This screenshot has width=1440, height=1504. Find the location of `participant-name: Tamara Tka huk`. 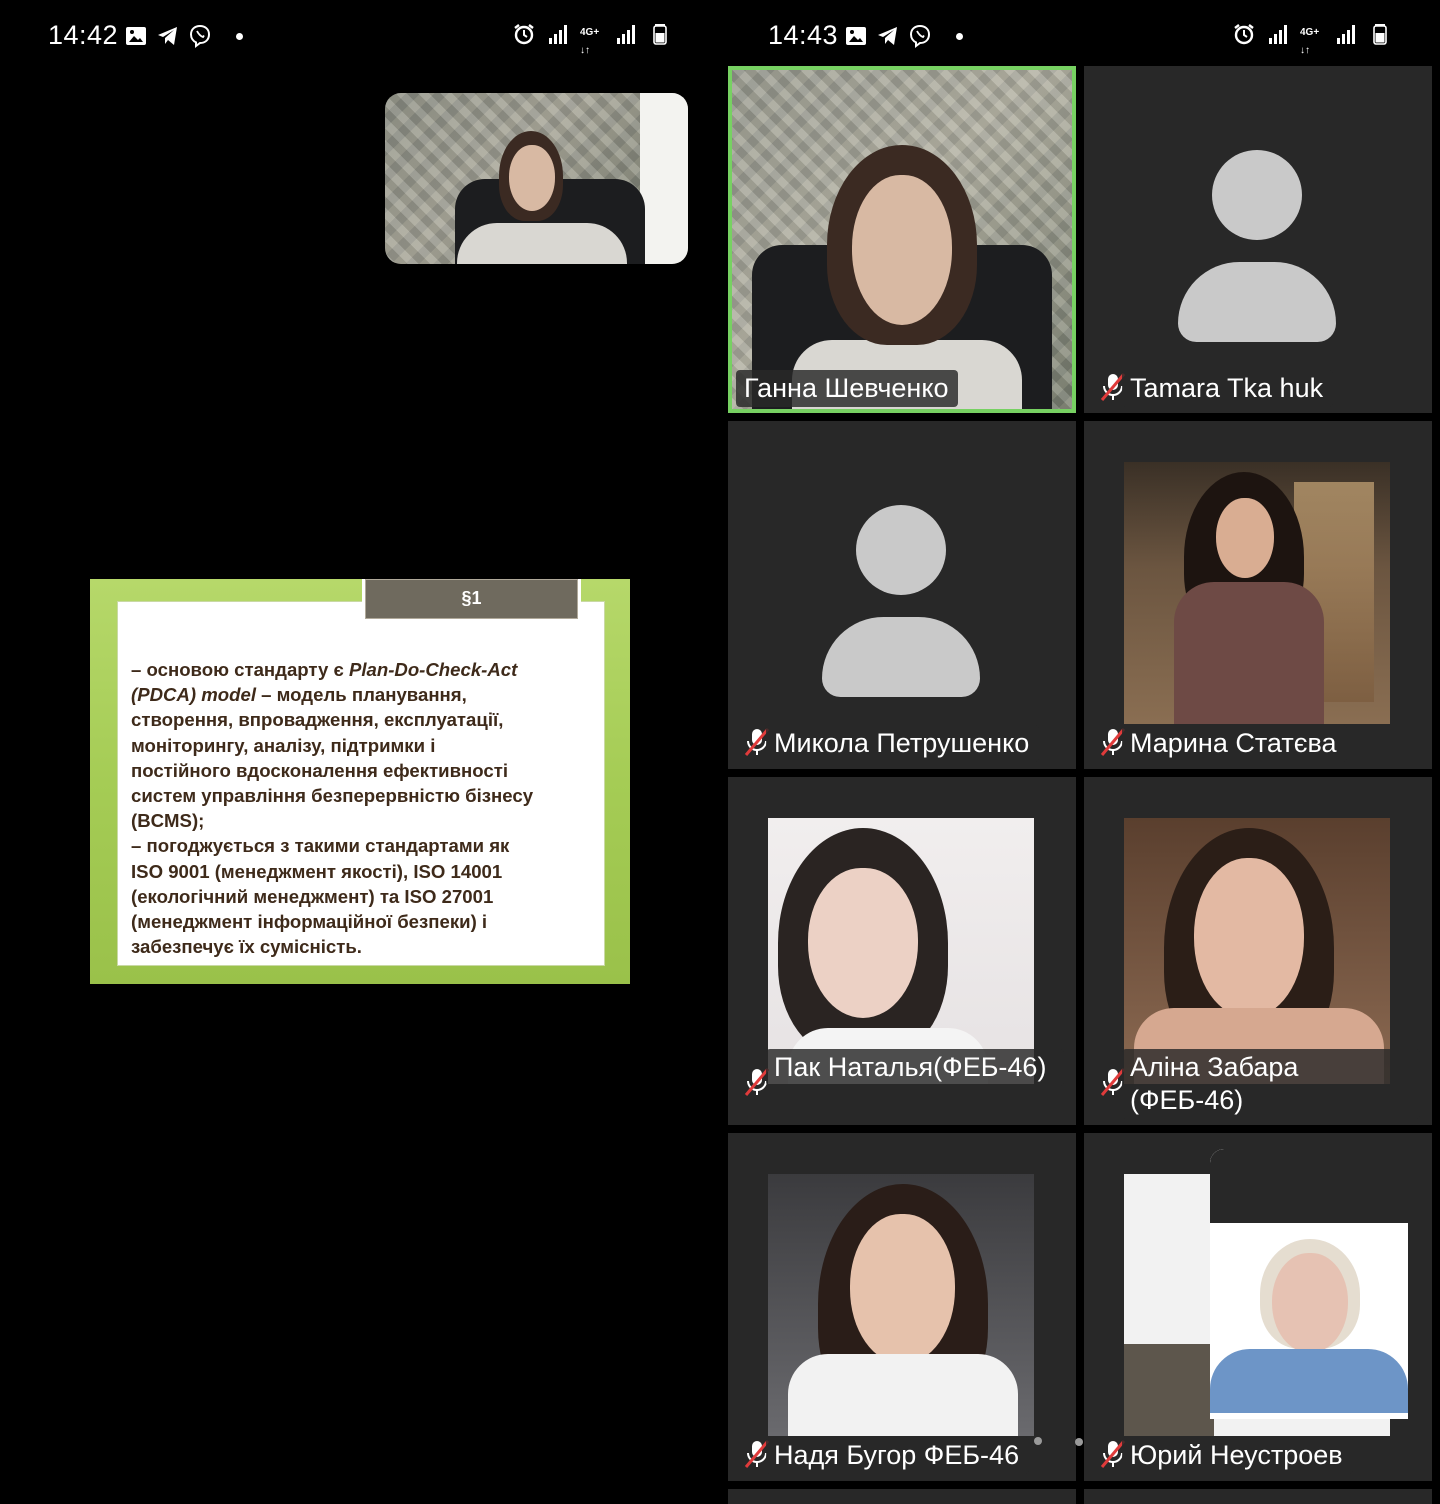

participant-name: Tamara Tka huk is located at coordinates (1228, 388).